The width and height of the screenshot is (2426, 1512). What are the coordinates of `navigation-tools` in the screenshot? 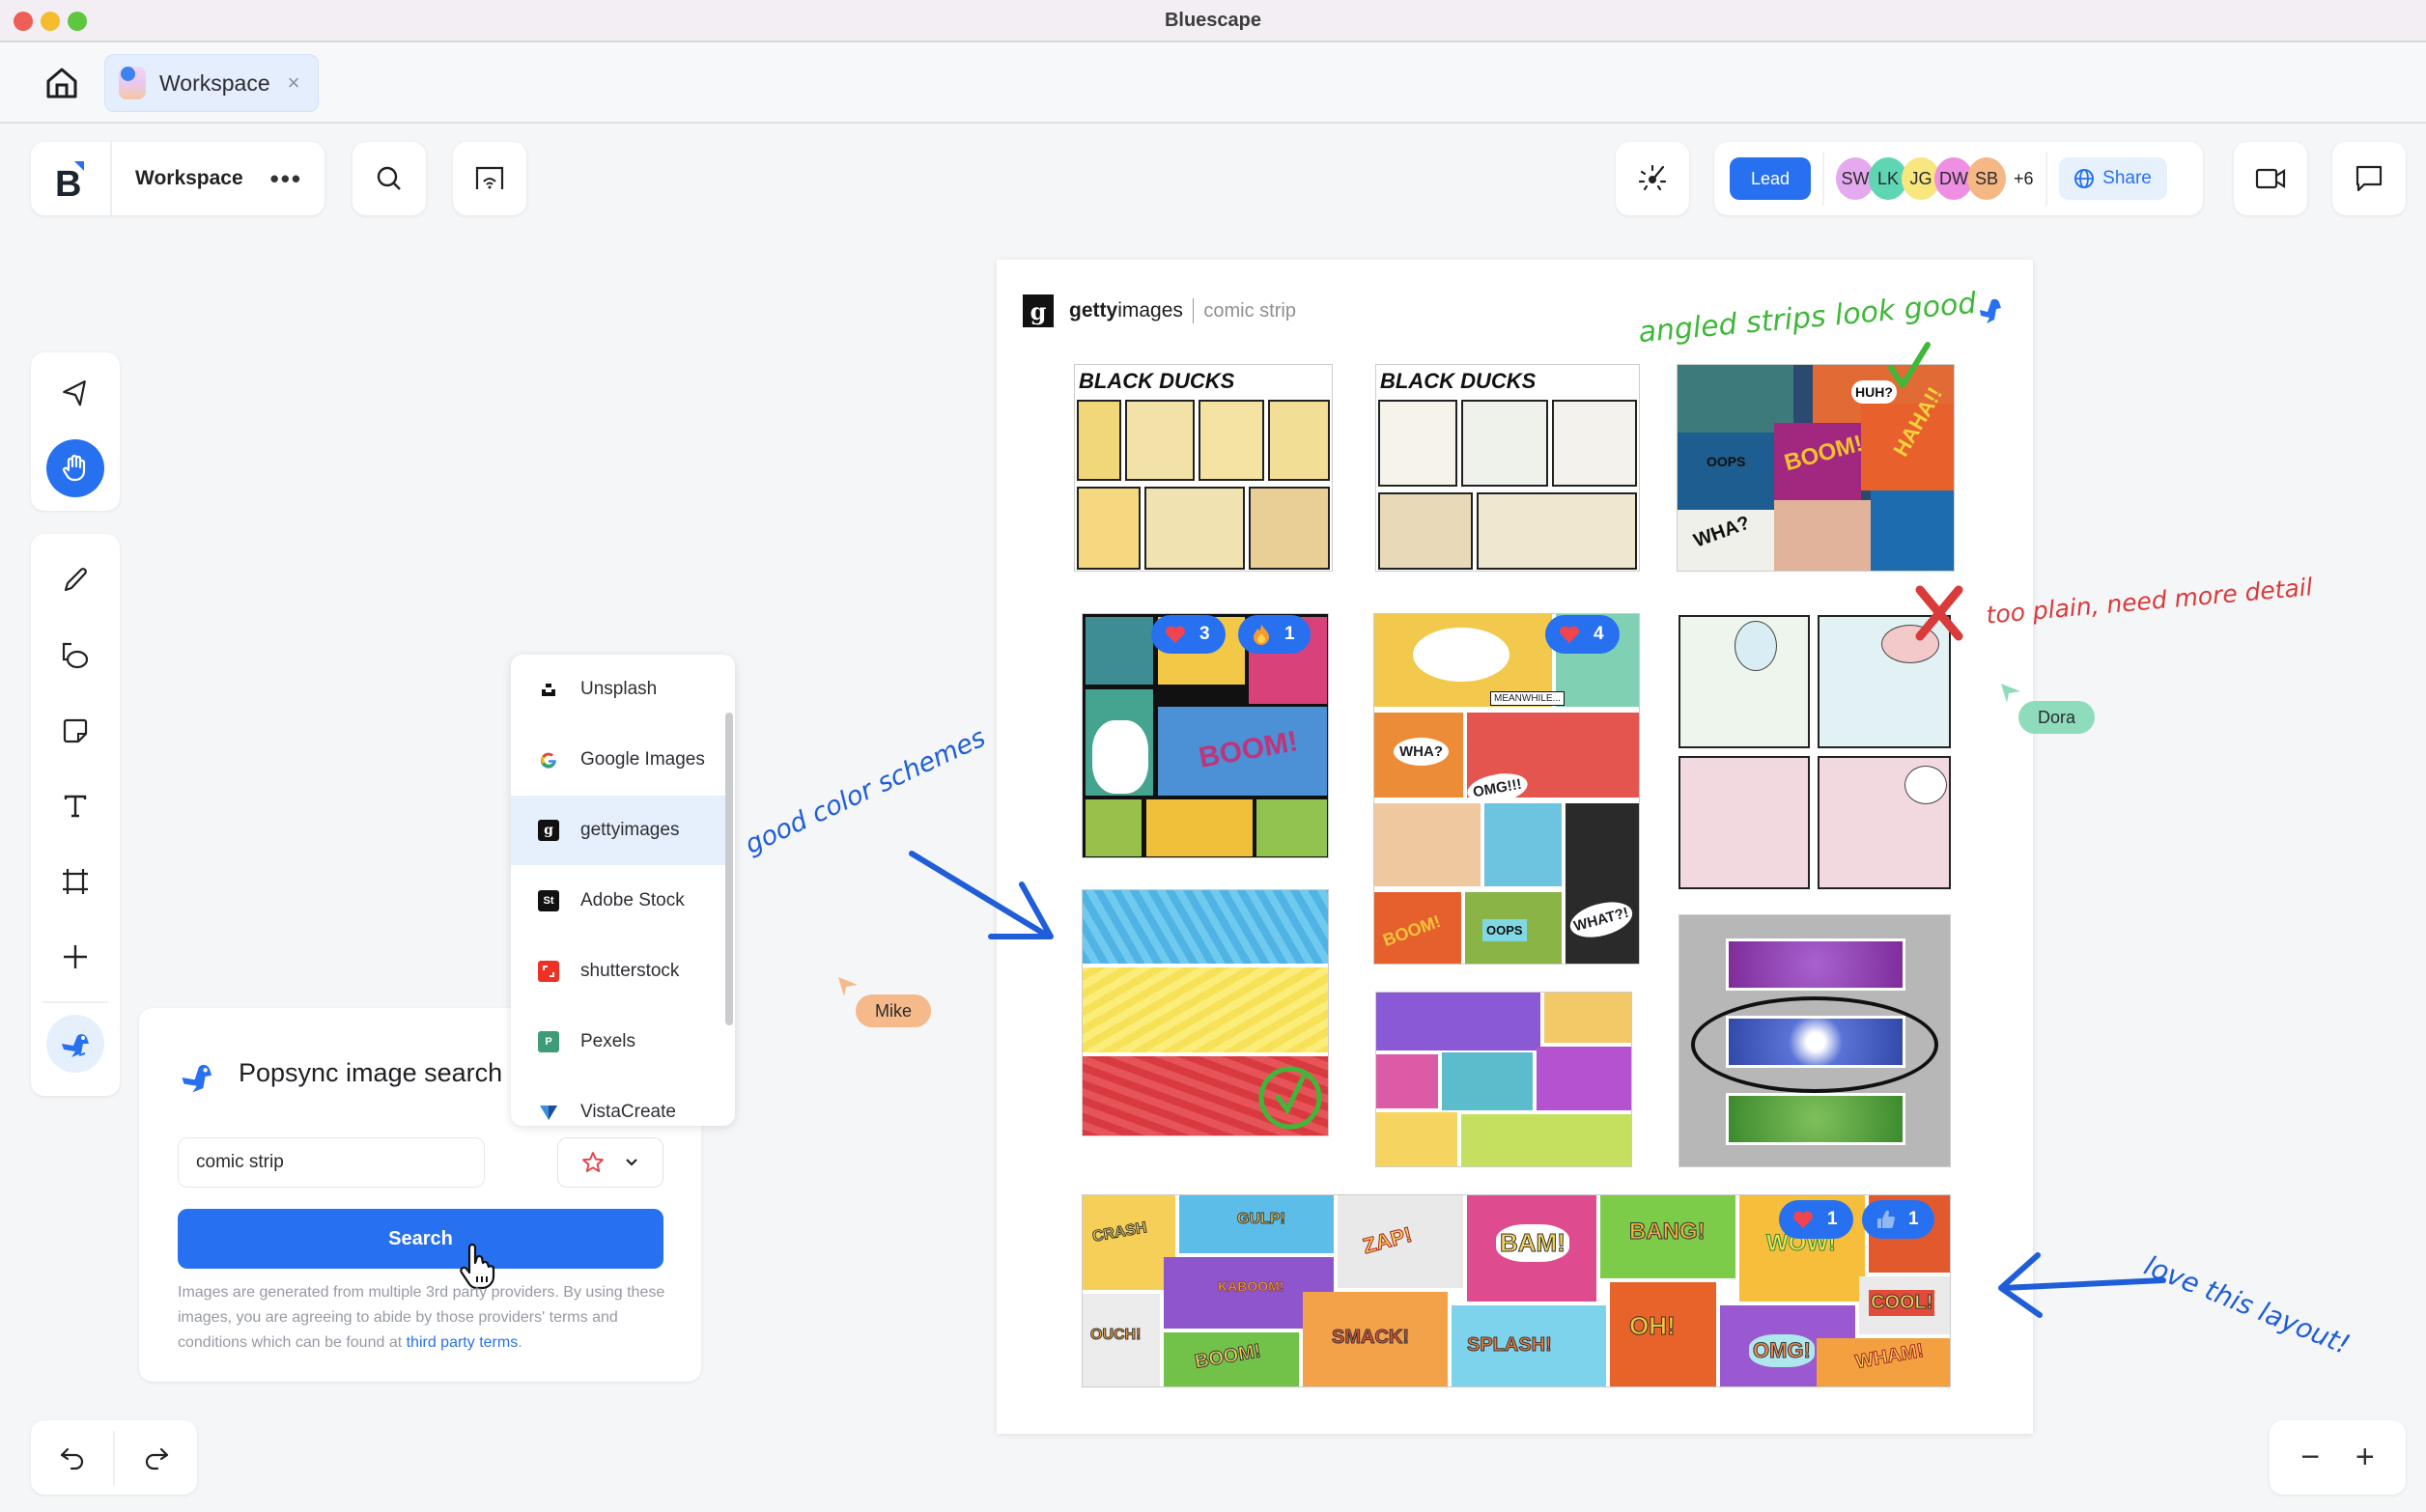 It's located at (76, 432).